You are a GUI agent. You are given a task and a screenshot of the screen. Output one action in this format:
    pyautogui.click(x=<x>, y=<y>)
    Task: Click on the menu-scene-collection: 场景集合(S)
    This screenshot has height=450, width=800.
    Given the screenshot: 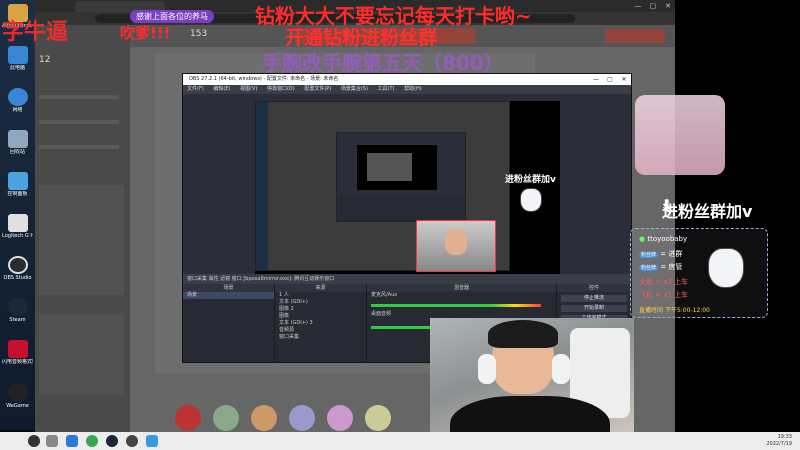 What is the action you would take?
    pyautogui.click(x=354, y=89)
    